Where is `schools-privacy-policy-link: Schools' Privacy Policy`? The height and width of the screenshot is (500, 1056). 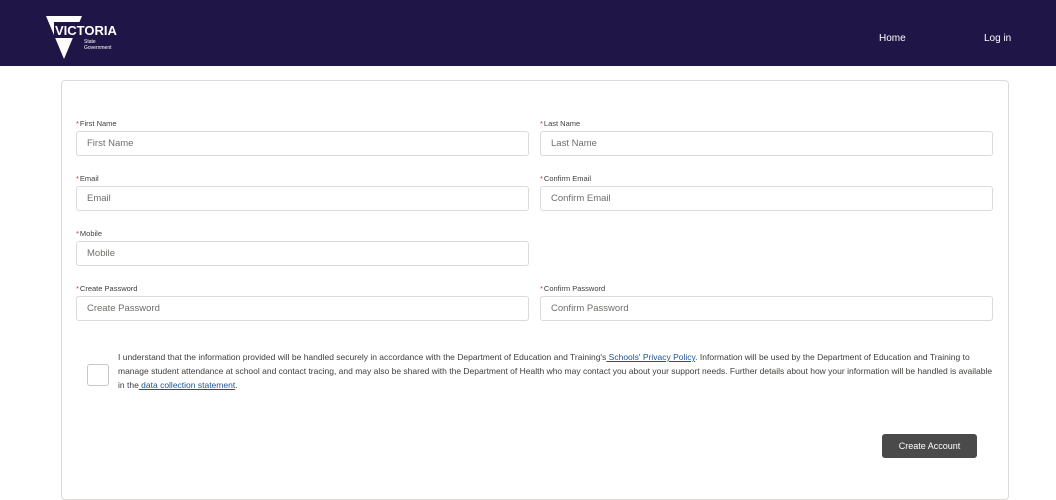
schools-privacy-policy-link: Schools' Privacy Policy is located at coordinates (651, 357).